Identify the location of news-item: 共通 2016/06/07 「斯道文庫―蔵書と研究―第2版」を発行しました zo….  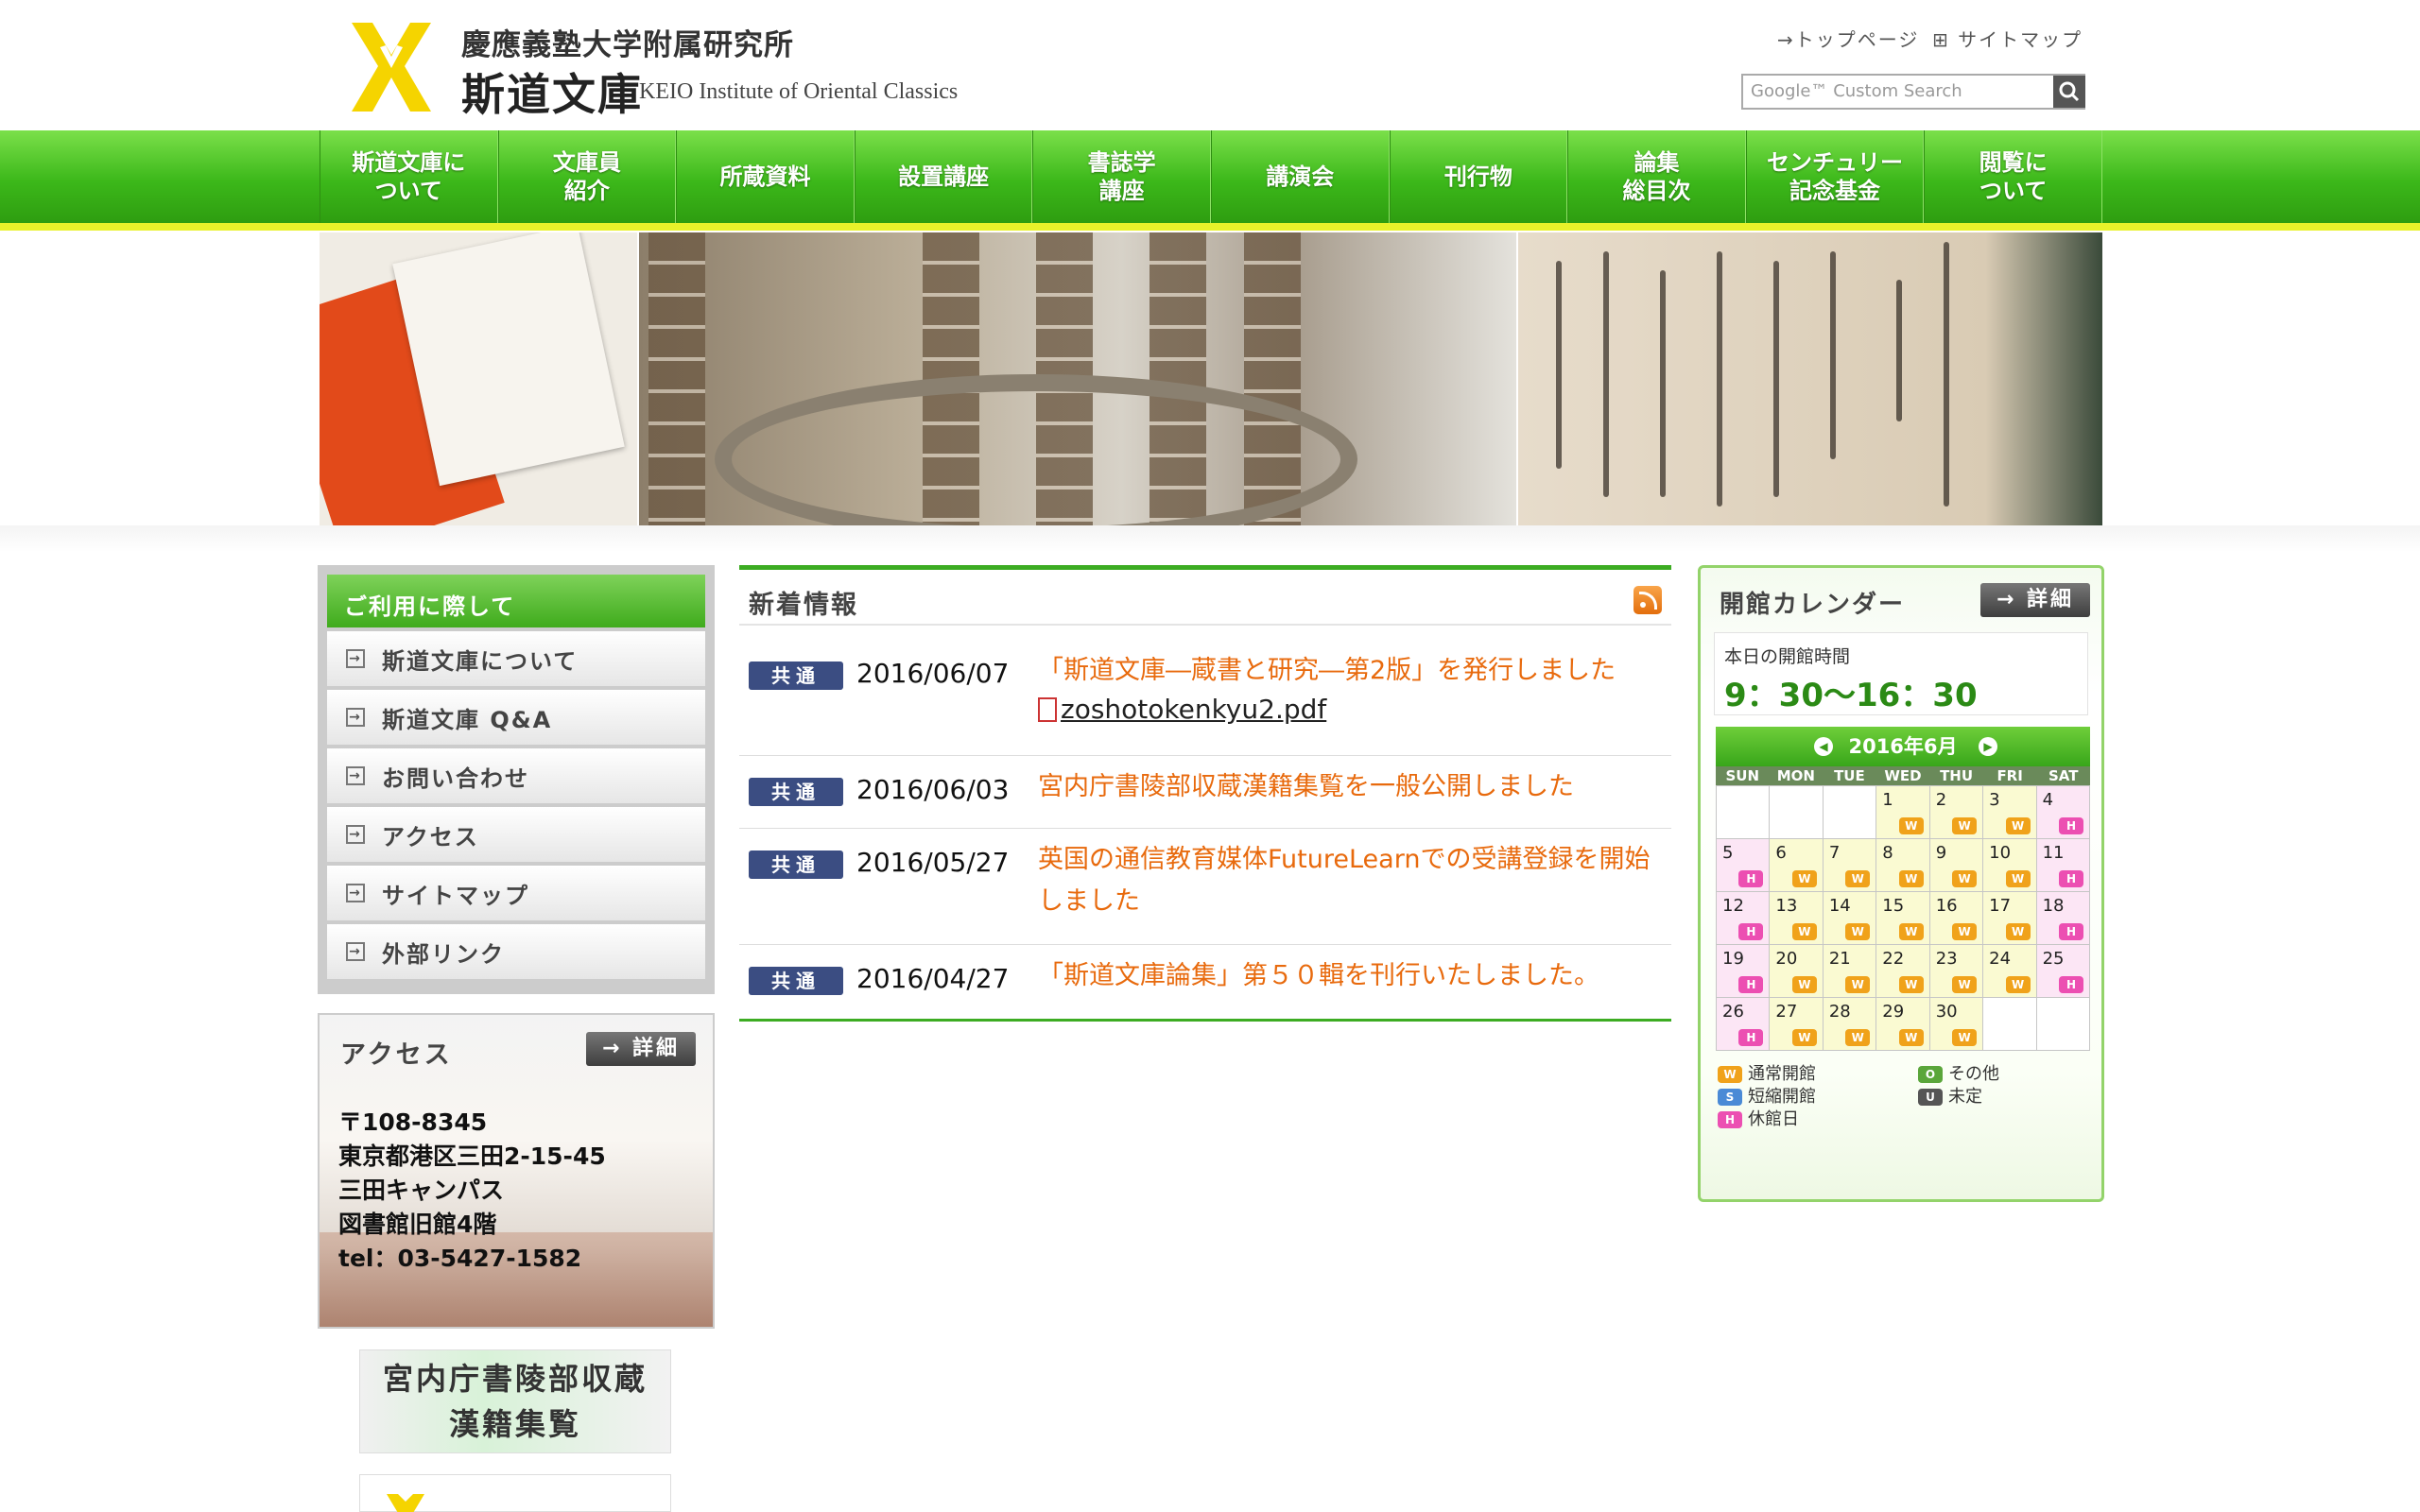
(1205, 703).